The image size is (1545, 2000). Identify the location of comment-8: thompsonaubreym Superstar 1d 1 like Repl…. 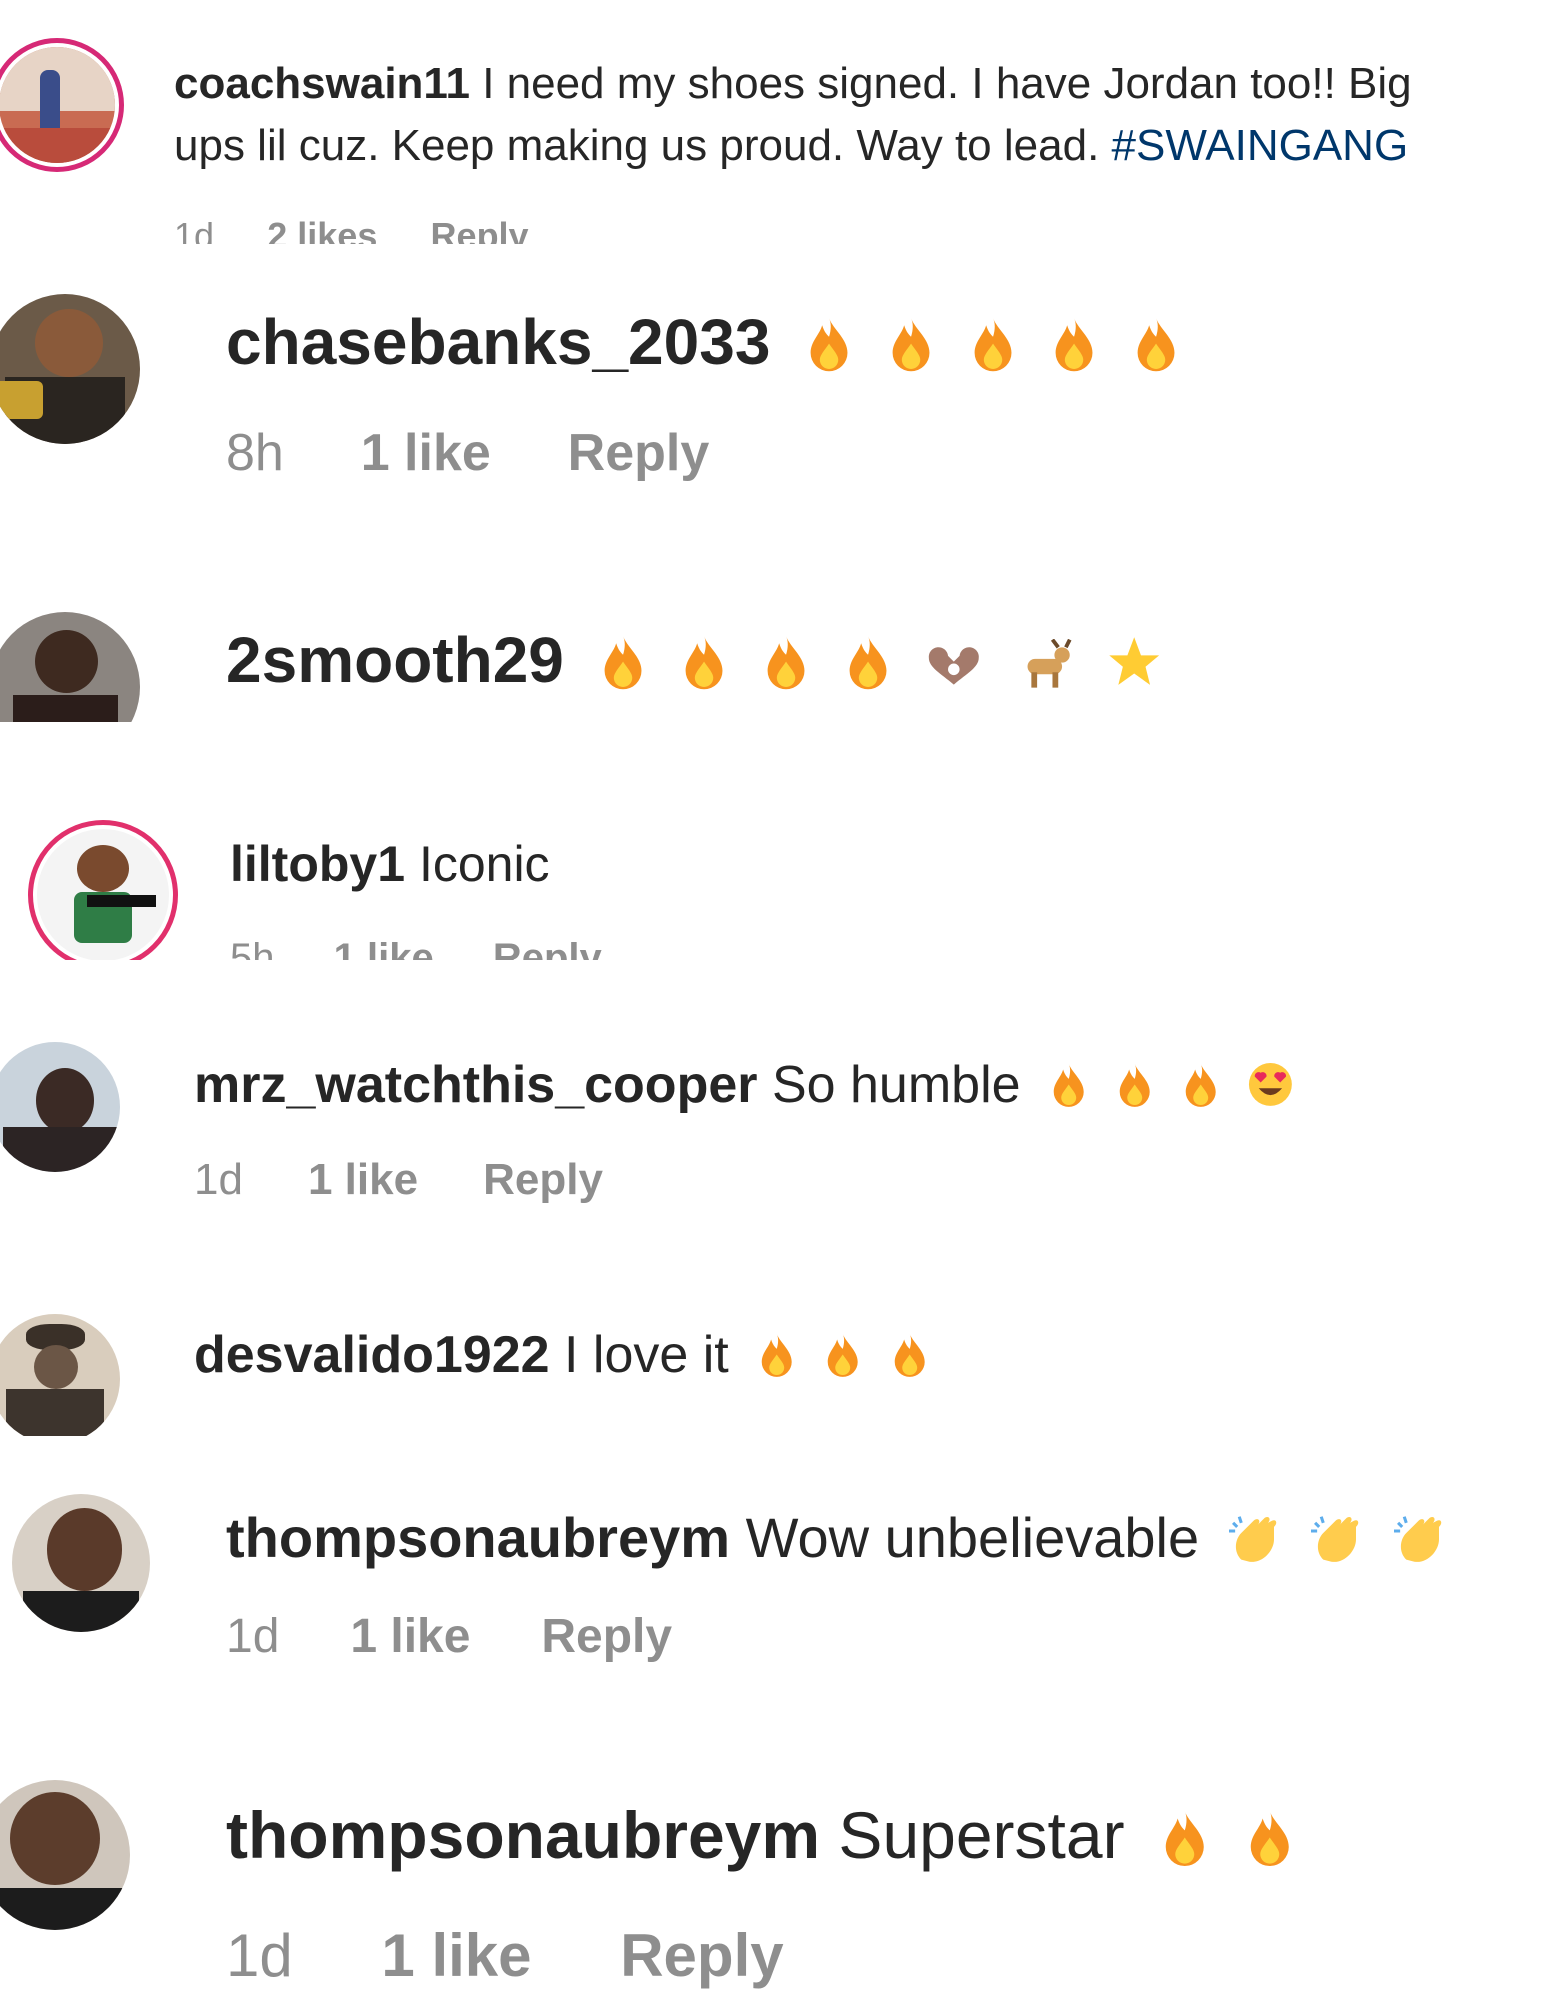
(772, 1880).